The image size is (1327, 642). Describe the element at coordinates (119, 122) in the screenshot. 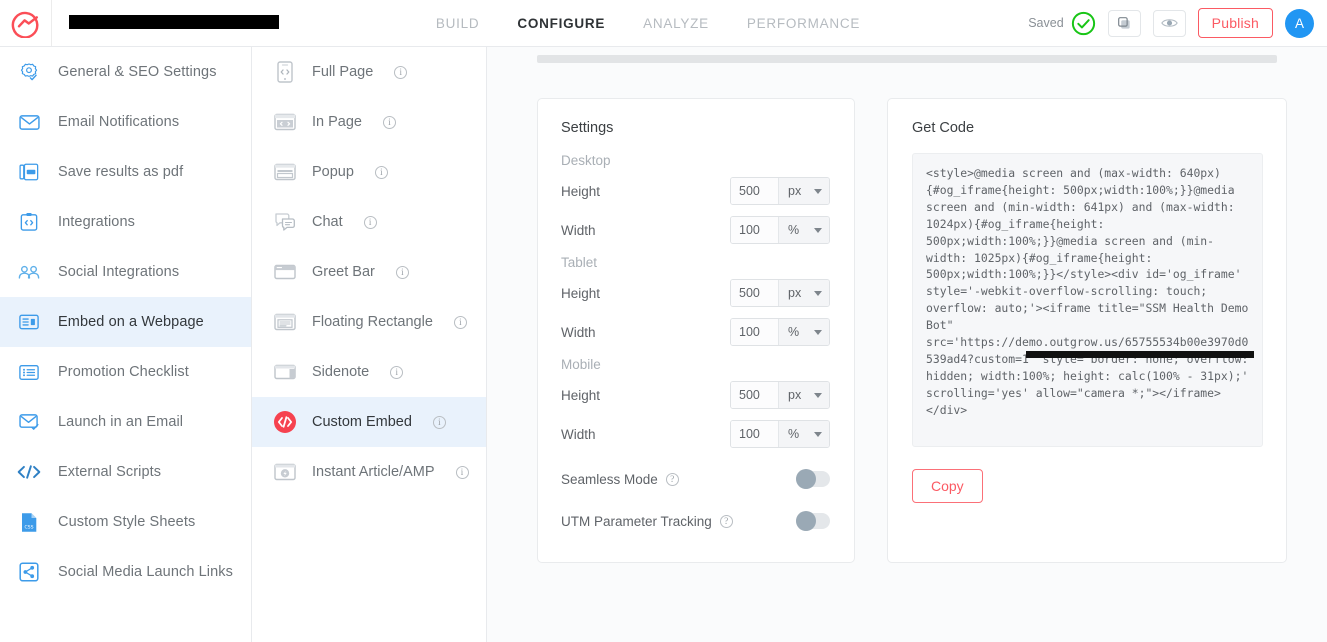

I see `sidebar-item-label: Email Notifications` at that location.